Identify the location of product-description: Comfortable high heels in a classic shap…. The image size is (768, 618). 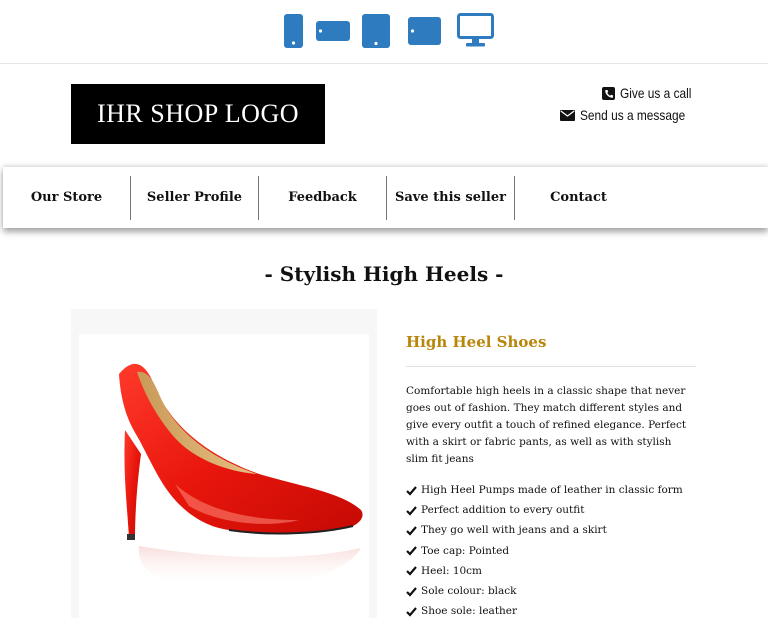
(546, 425).